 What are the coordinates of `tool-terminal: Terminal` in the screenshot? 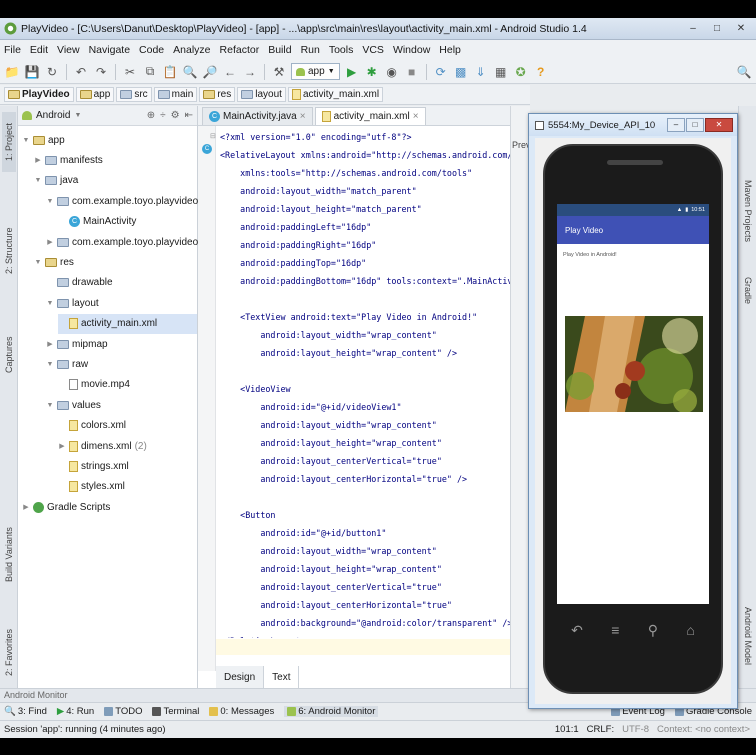 It's located at (175, 711).